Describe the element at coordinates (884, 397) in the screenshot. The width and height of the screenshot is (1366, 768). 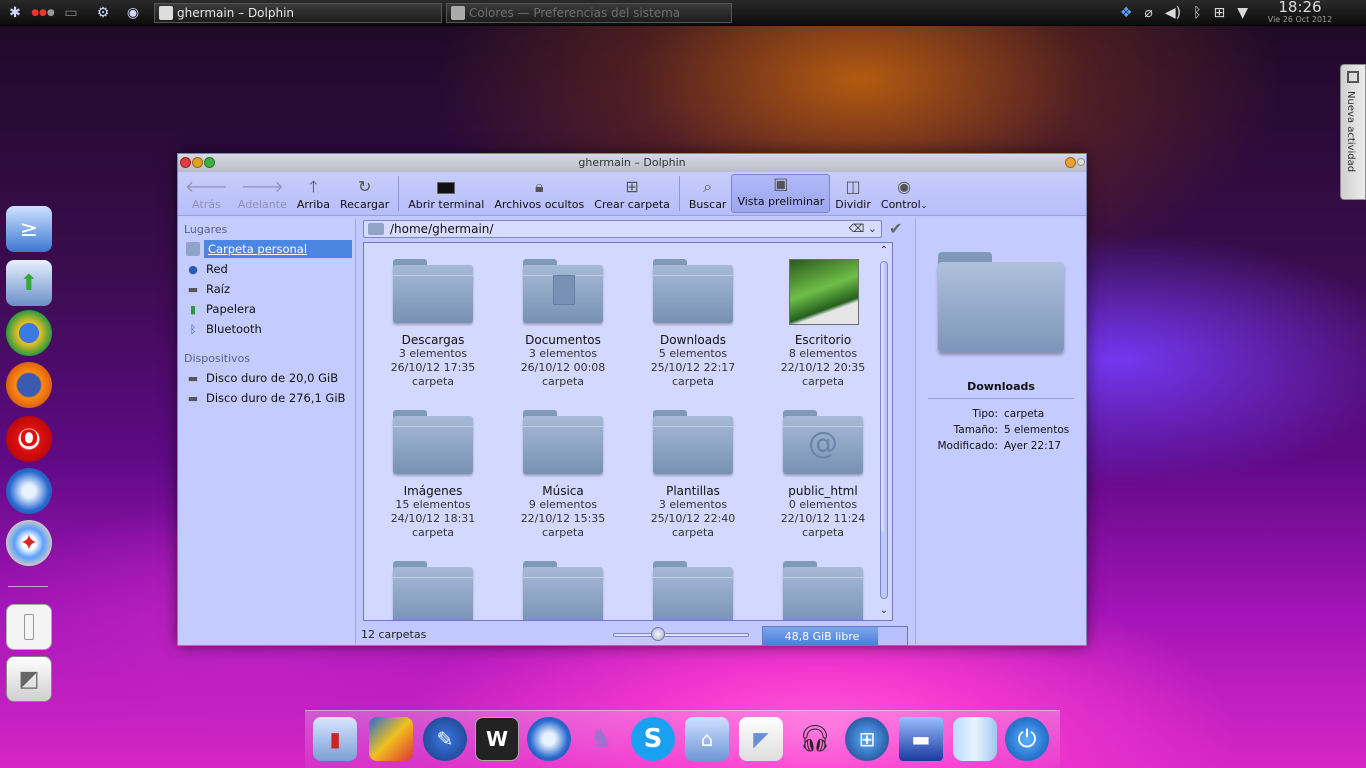
I see `scroll-thumb` at that location.